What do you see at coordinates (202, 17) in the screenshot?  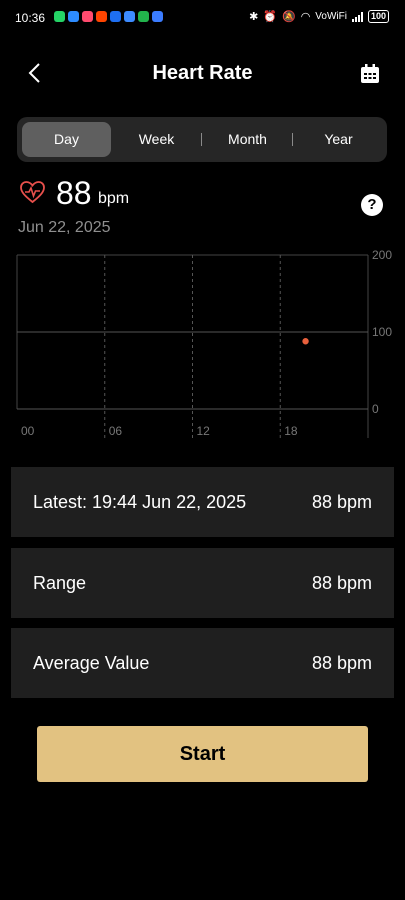 I see `status-bar: 10:36 ✱ ⏰ 🔕 ◠ VoWiFi 100` at bounding box center [202, 17].